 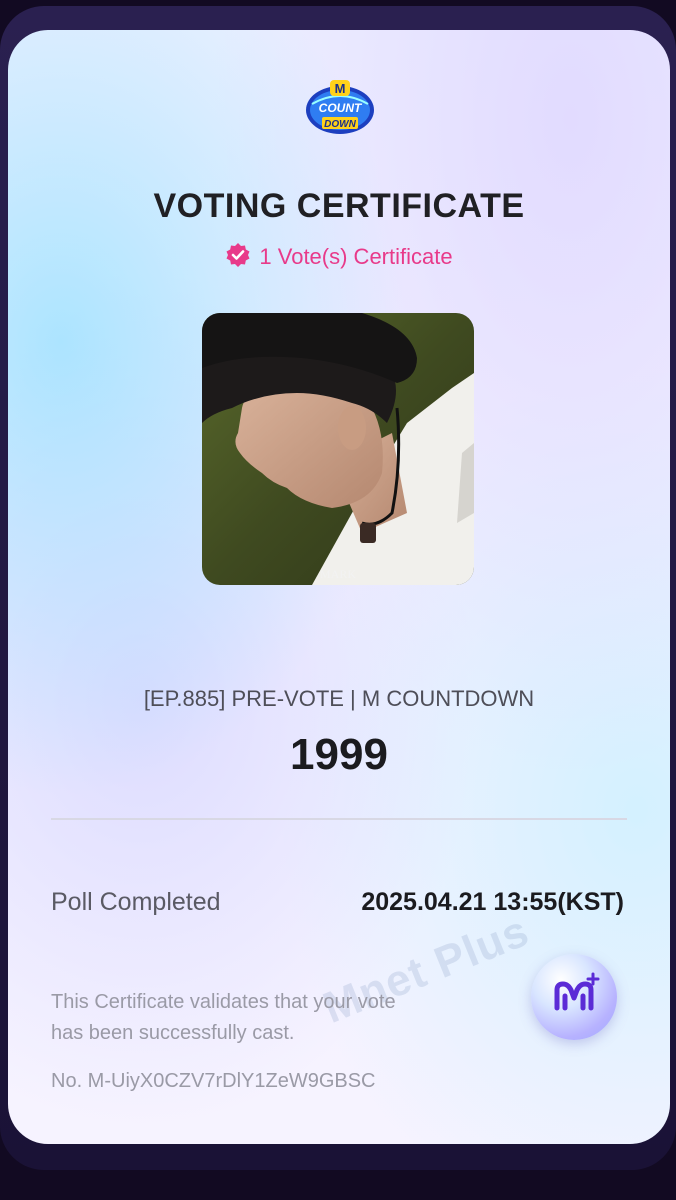 What do you see at coordinates (340, 124) in the screenshot?
I see `logo-down: DOWN` at bounding box center [340, 124].